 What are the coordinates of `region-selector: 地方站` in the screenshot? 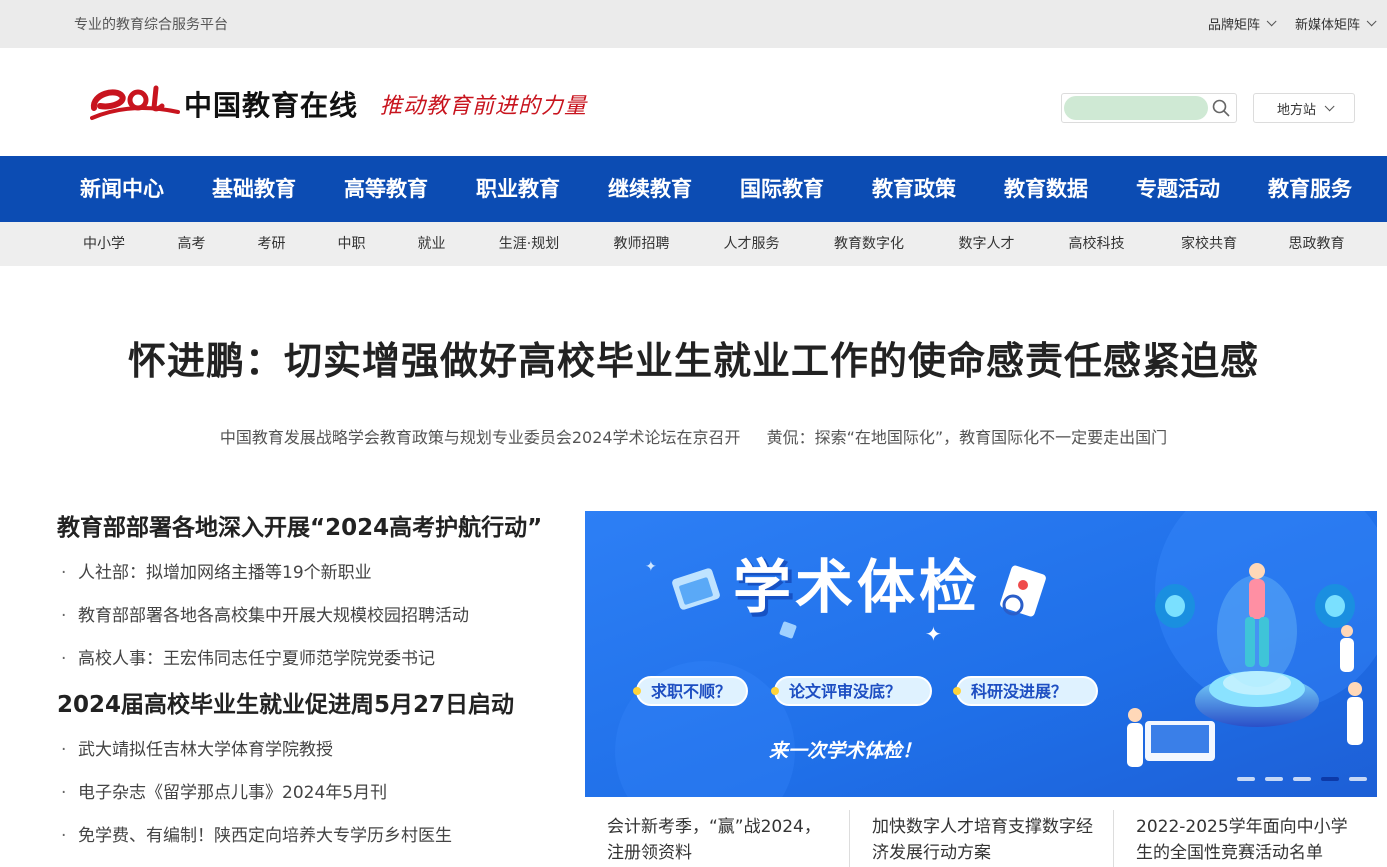 It's located at (1304, 108).